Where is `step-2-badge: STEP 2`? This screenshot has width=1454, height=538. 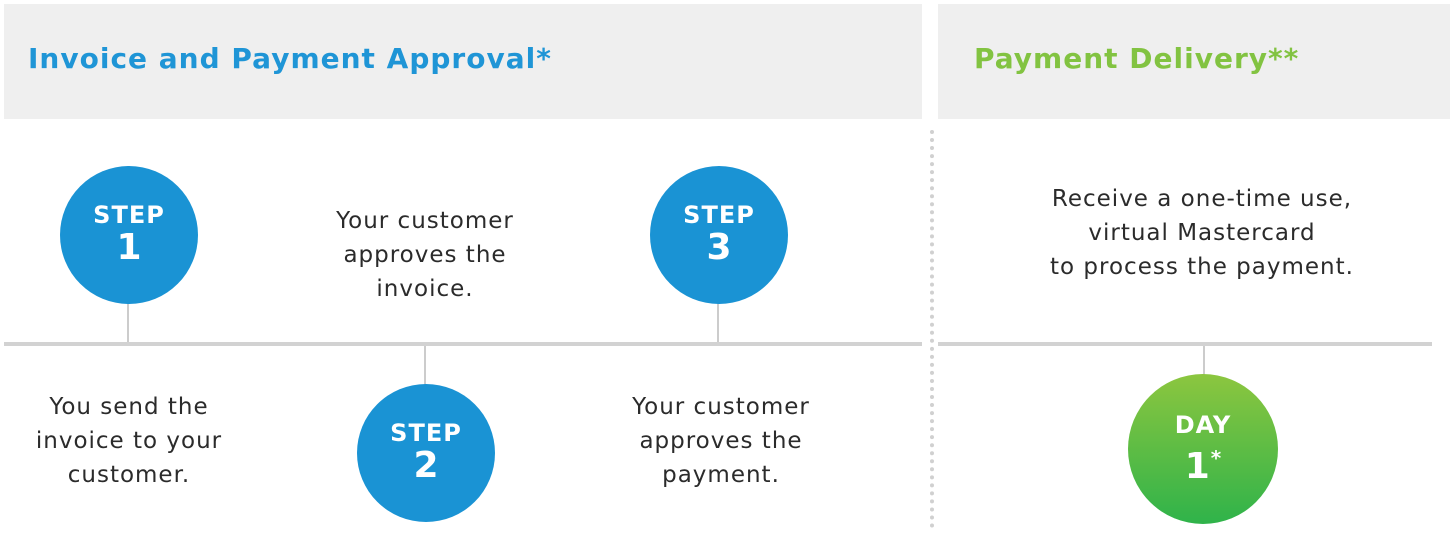 step-2-badge: STEP 2 is located at coordinates (426, 453).